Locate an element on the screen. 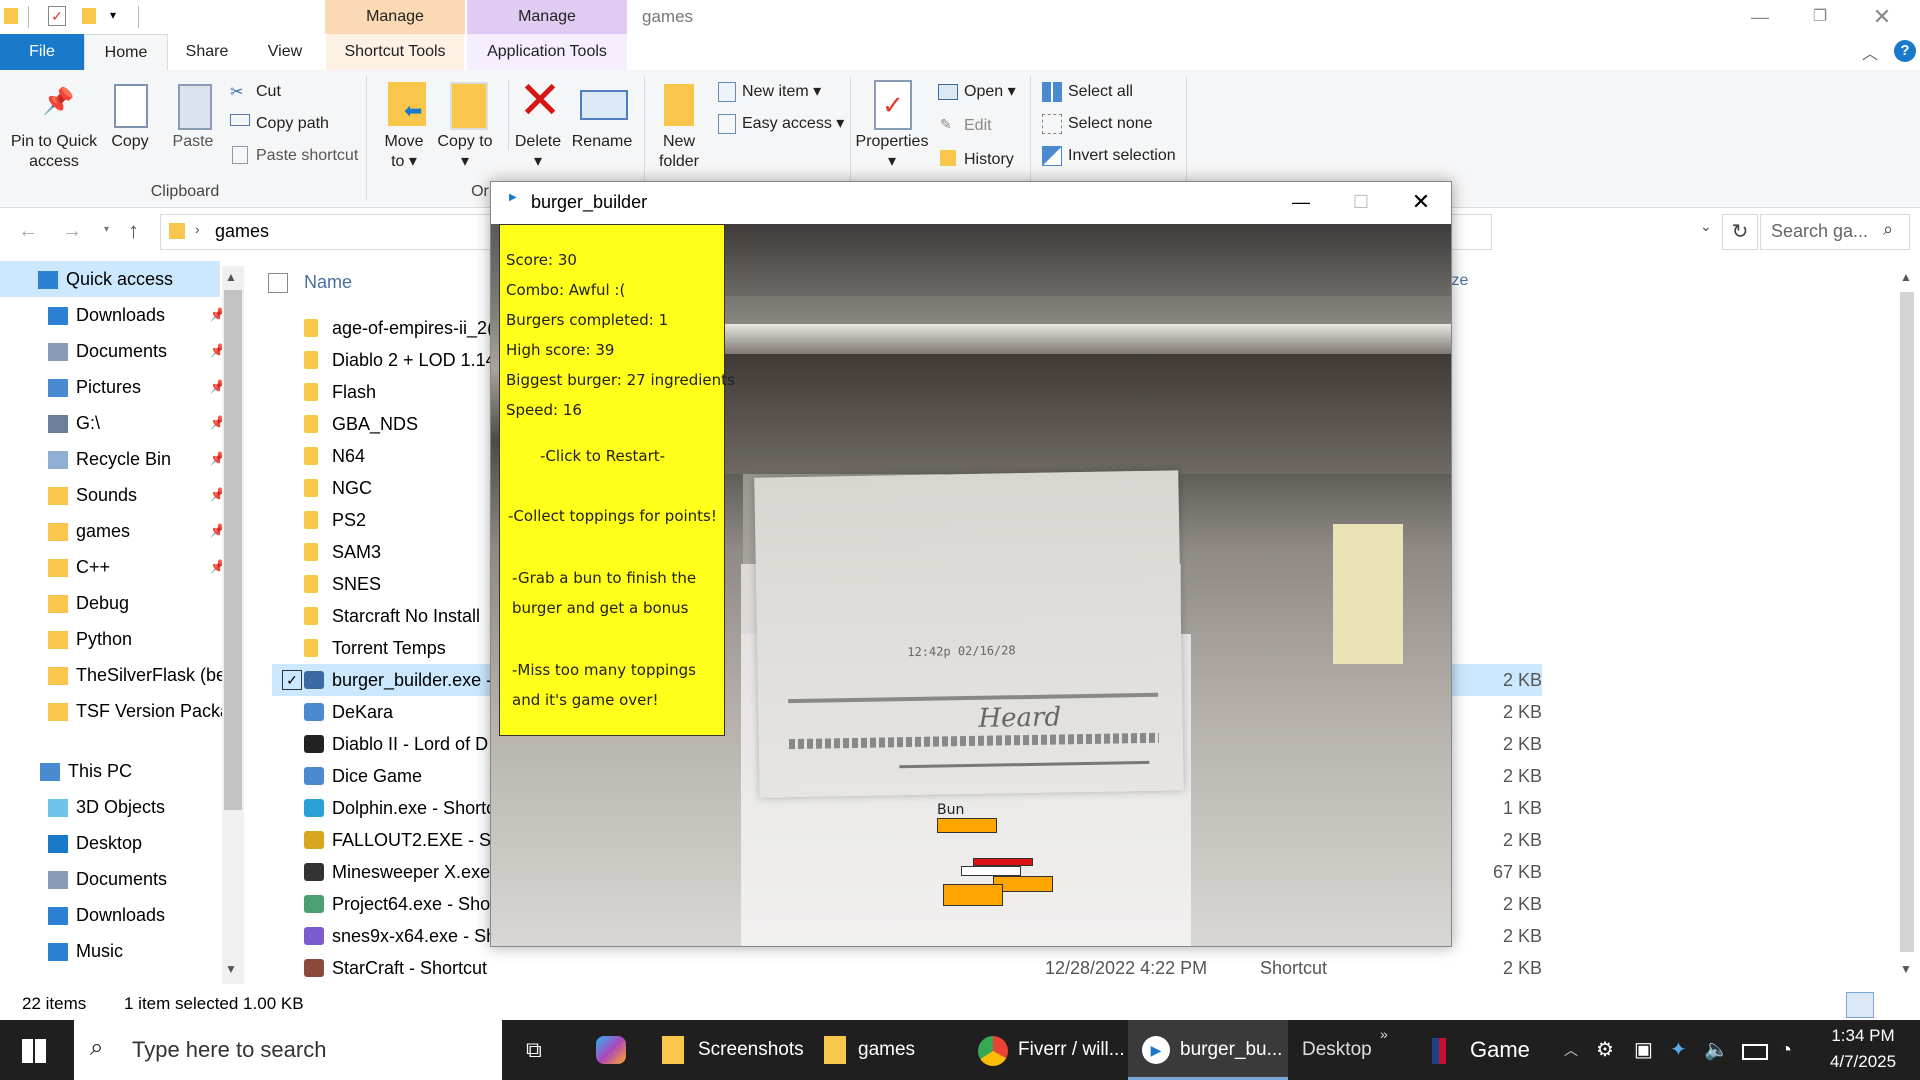  clipboard-group-label: Clipboard is located at coordinates (185, 191).